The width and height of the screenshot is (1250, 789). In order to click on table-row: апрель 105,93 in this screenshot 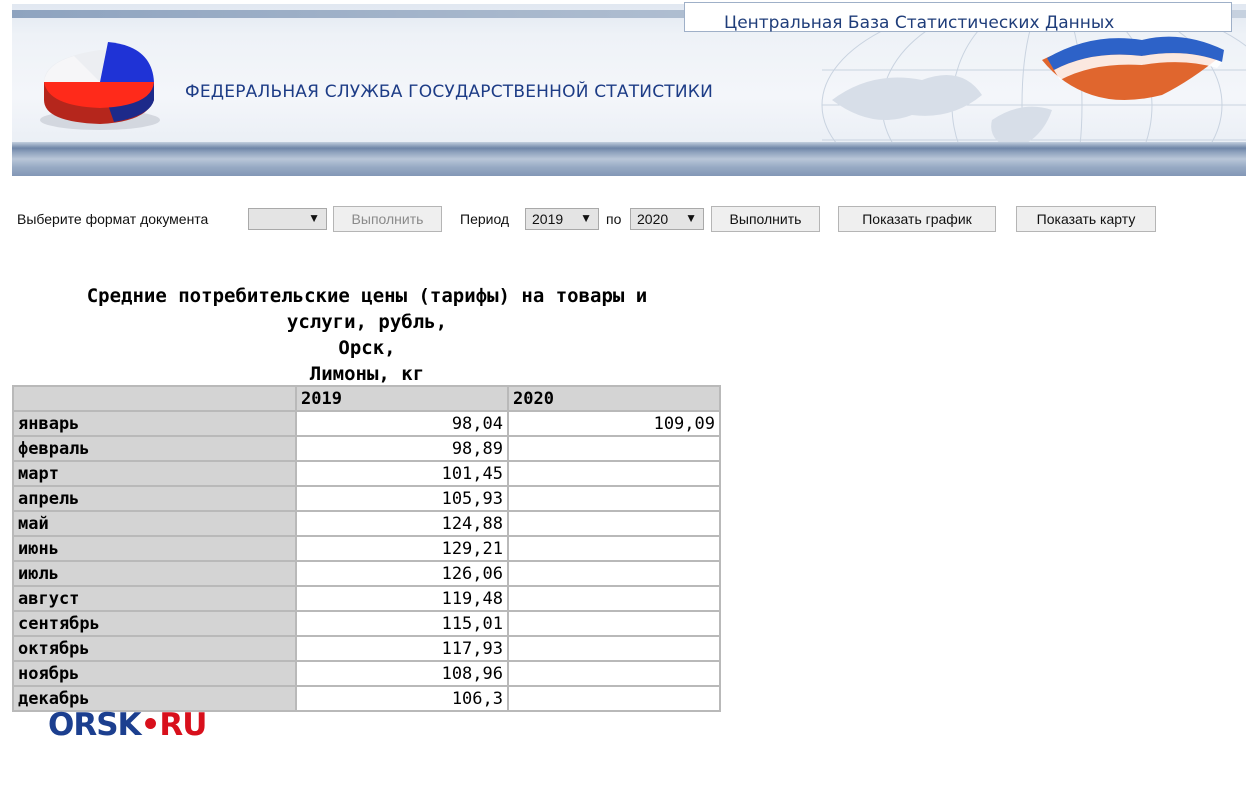, I will do `click(366, 498)`.